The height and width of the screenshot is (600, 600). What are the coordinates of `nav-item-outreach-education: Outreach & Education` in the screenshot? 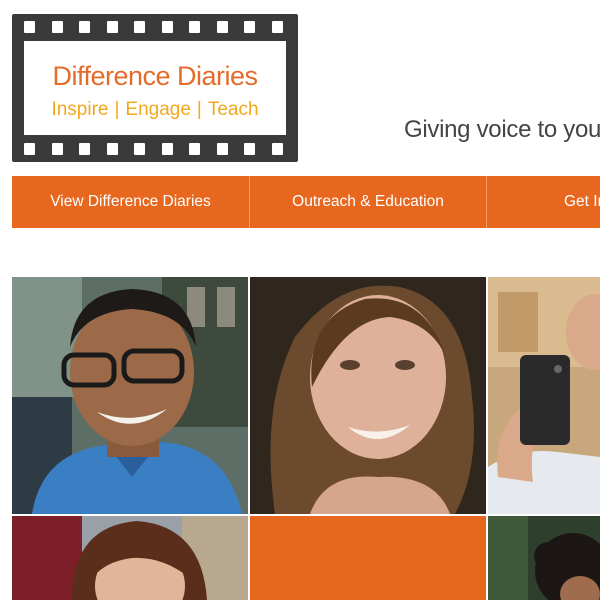 It's located at (368, 202).